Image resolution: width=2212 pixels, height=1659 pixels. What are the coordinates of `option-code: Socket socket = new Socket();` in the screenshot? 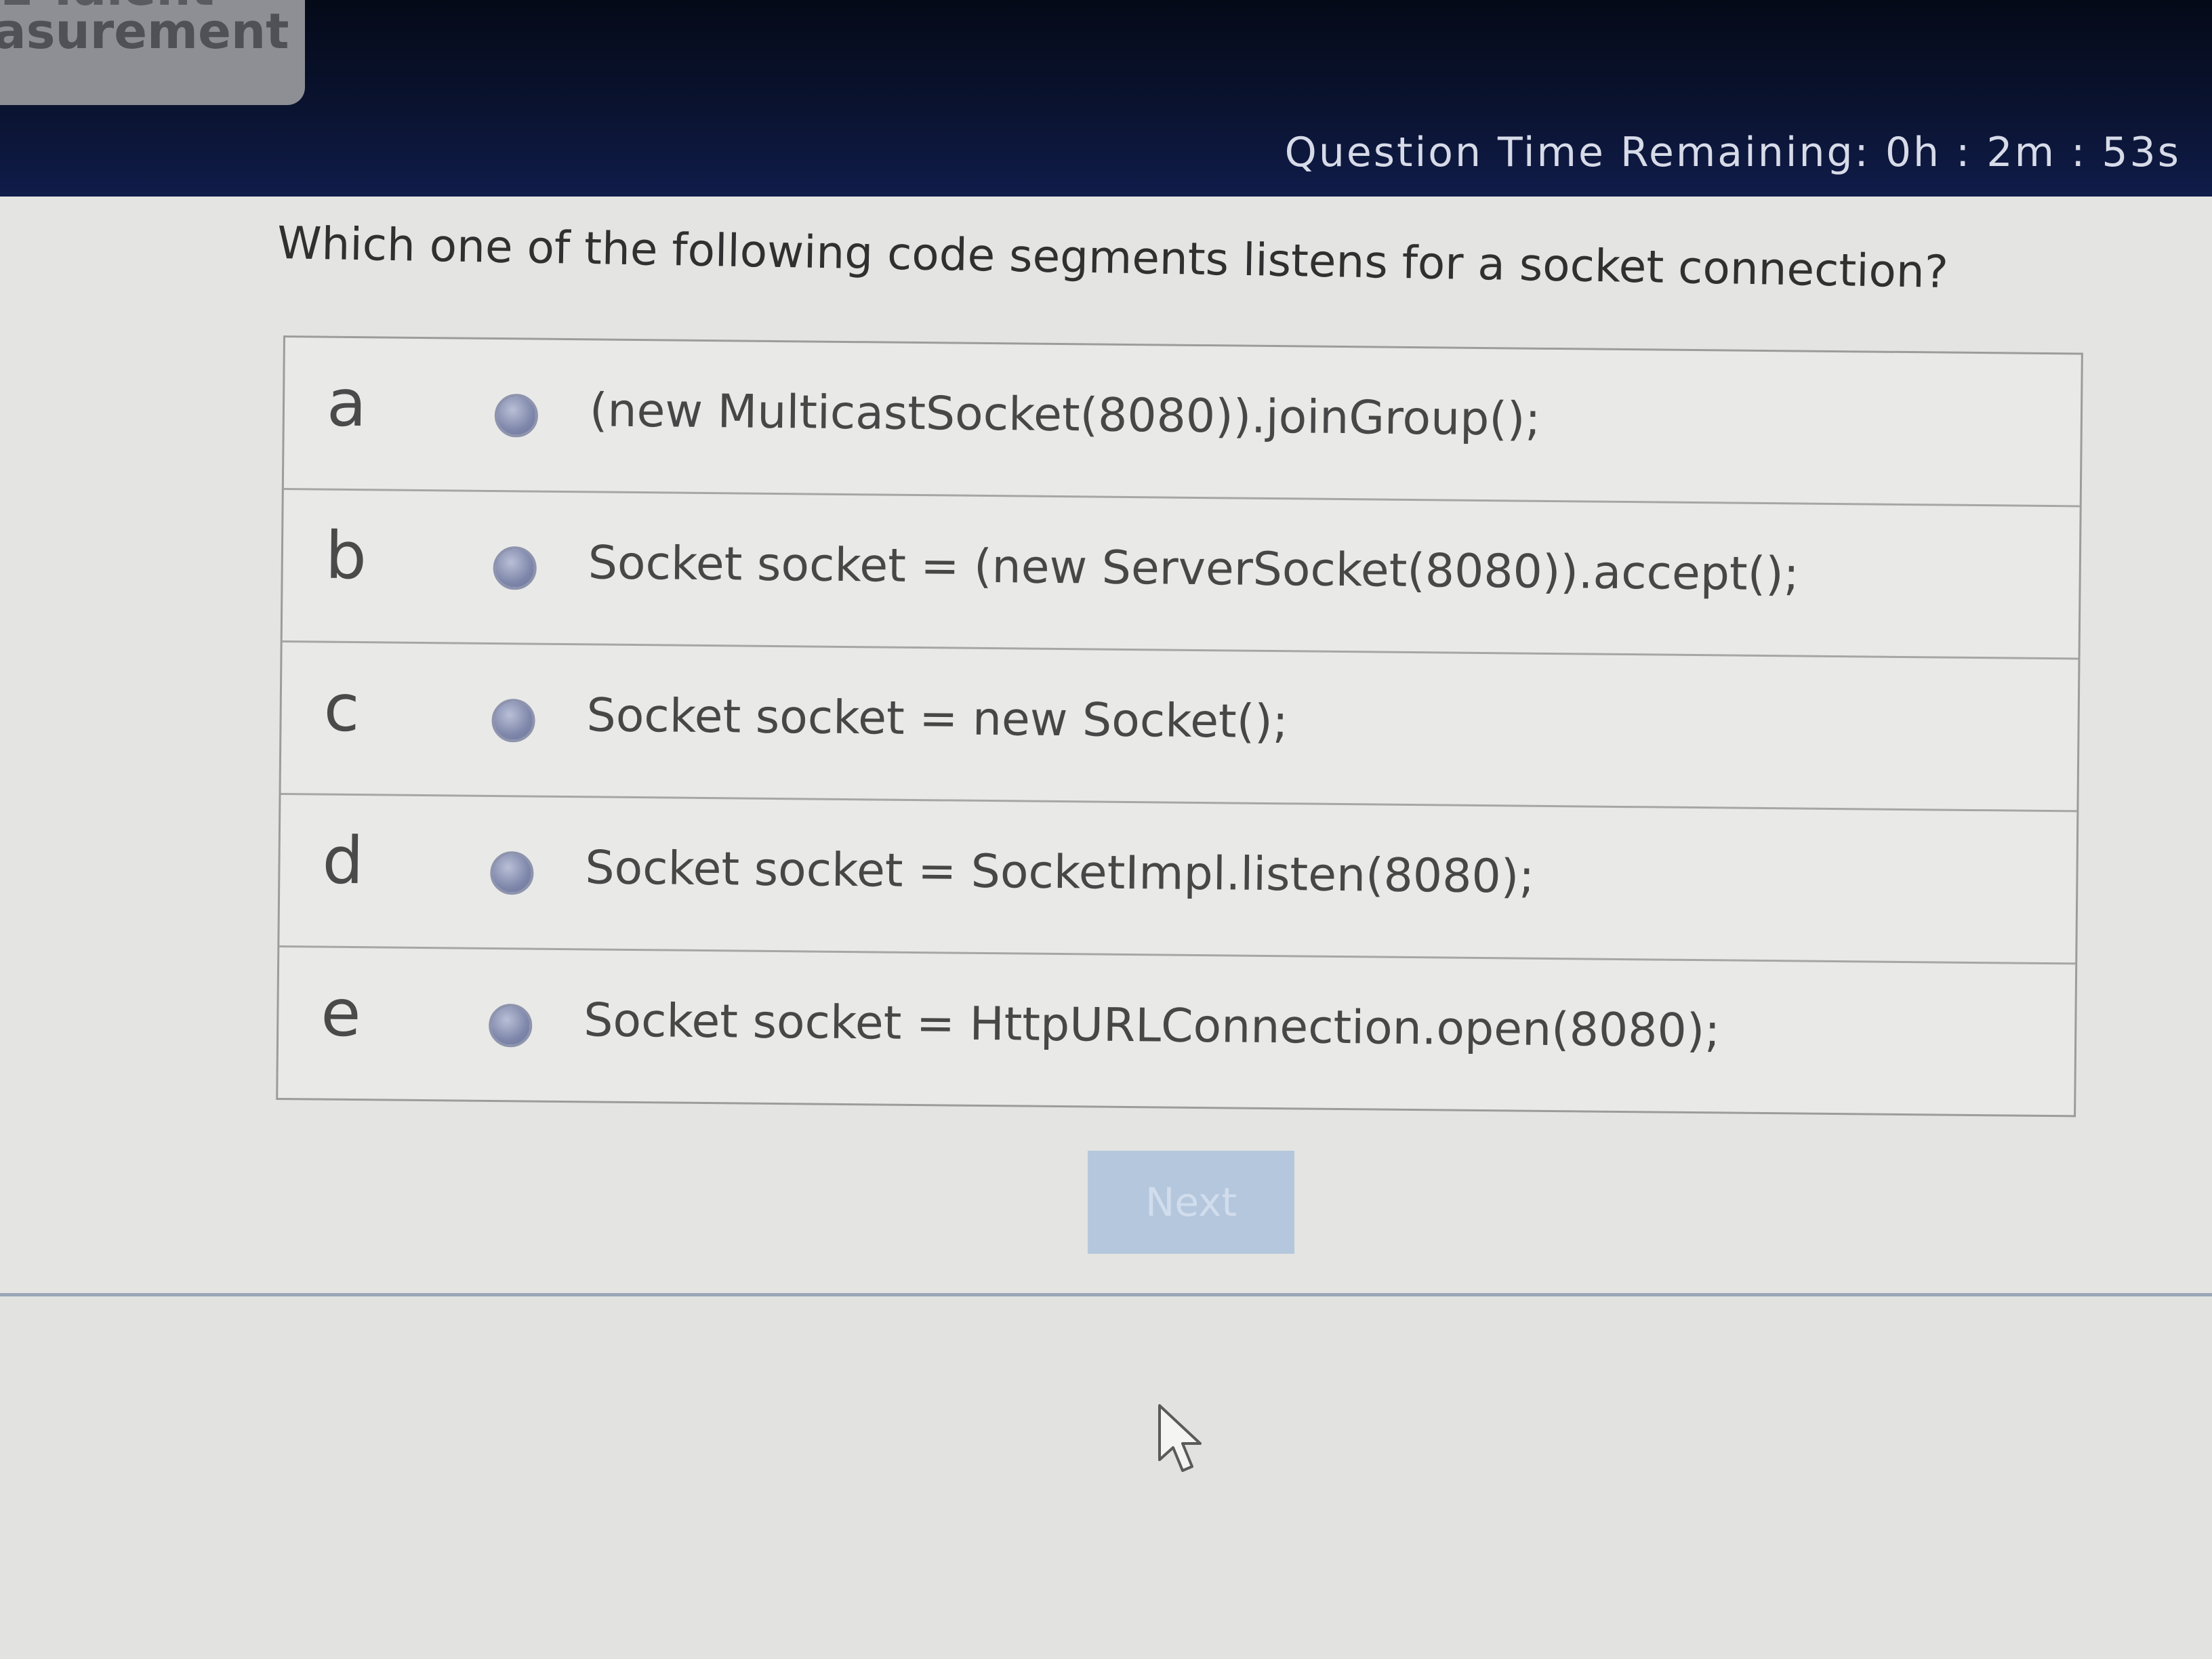 It's located at (938, 719).